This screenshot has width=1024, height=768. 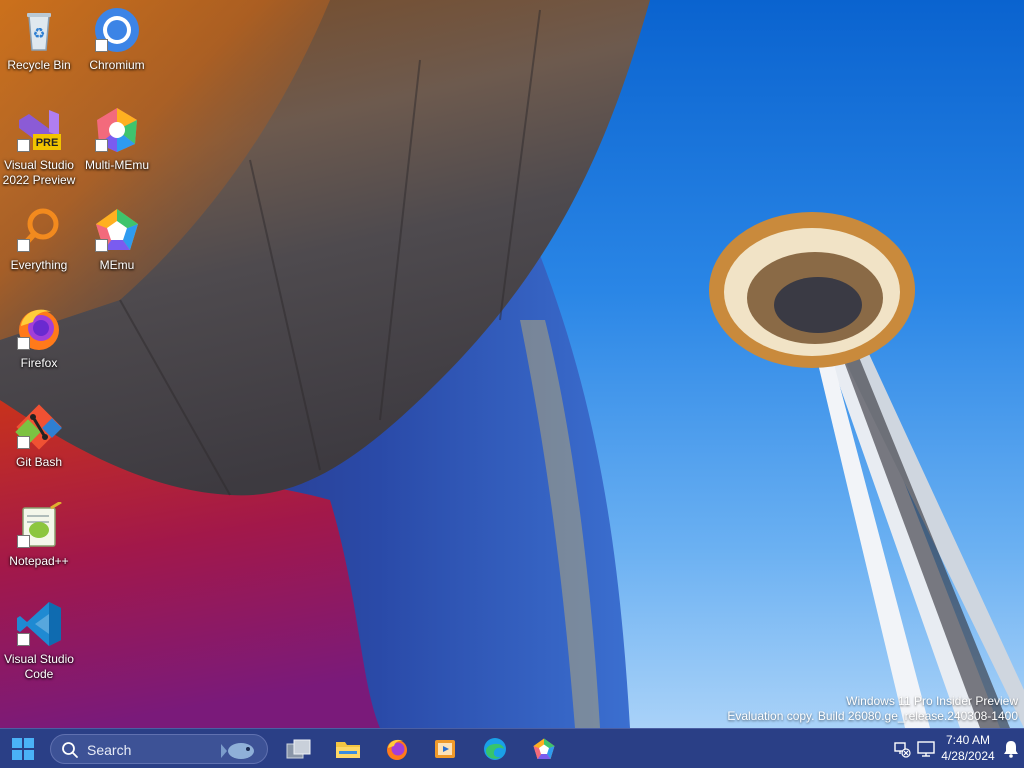 I want to click on desktop-icon-everything: Everything, so click(x=39, y=239).